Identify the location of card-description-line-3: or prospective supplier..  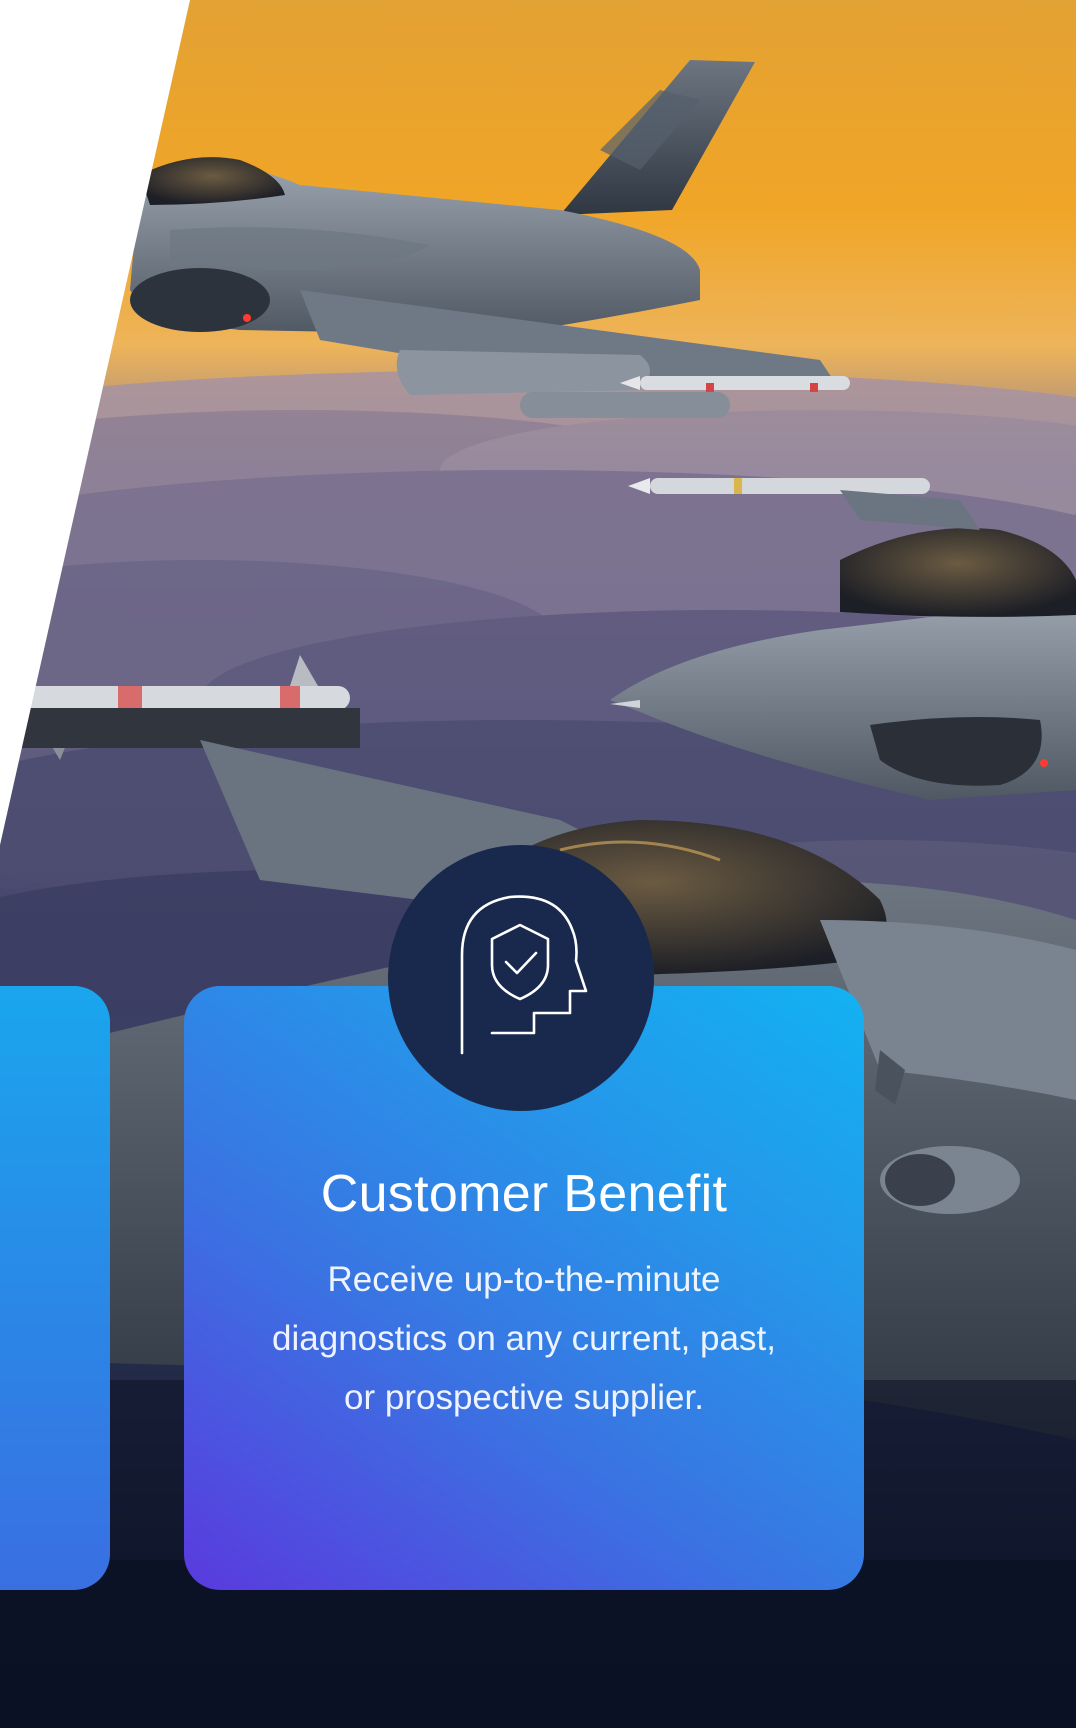
(524, 1397).